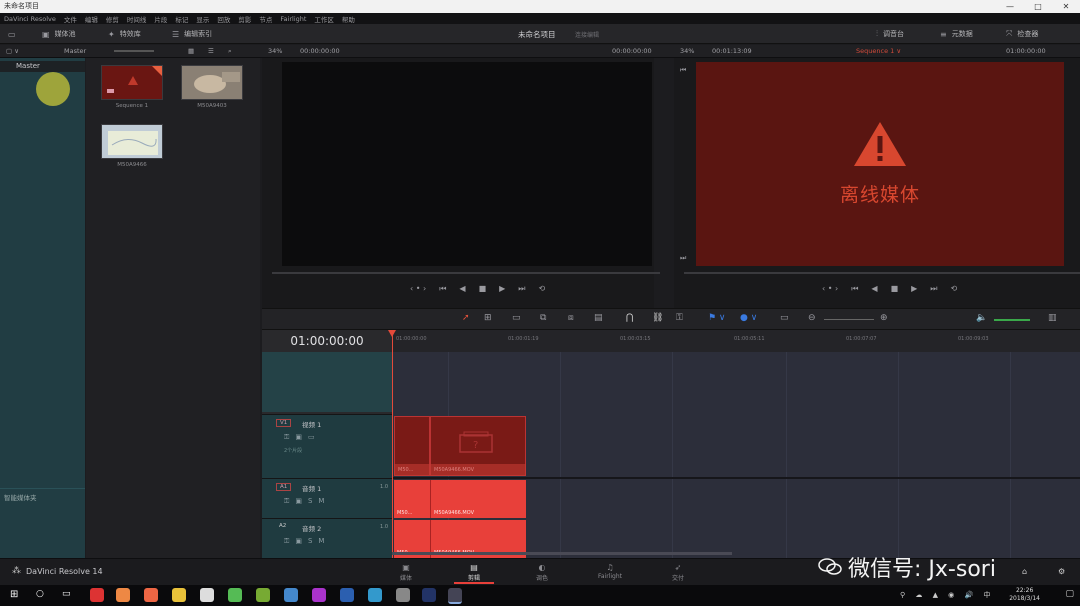 The width and height of the screenshot is (1080, 606). What do you see at coordinates (212, 87) in the screenshot?
I see `clip-m50a9403: M50A9403` at bounding box center [212, 87].